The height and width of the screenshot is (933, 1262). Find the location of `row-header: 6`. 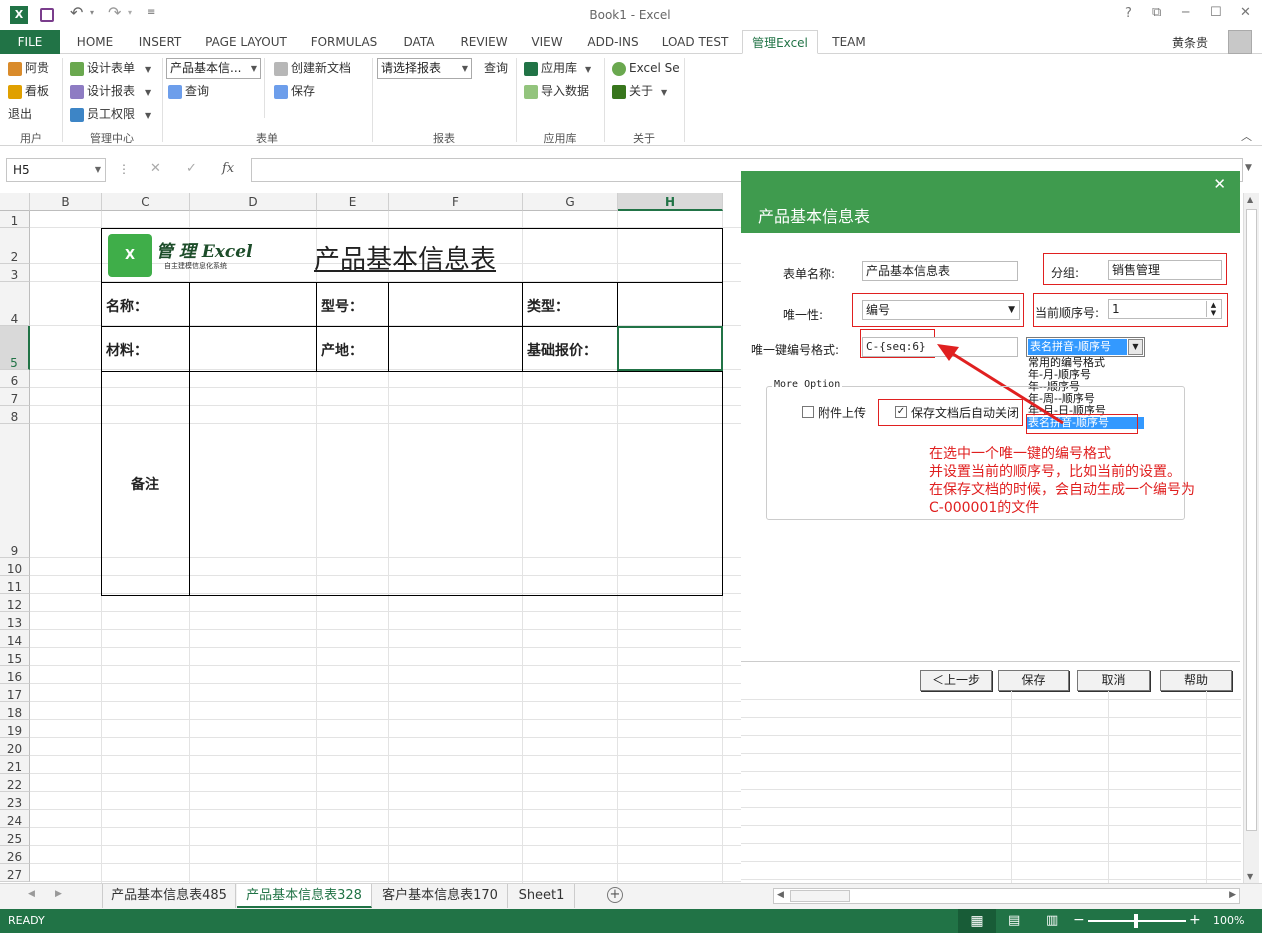

row-header: 6 is located at coordinates (15, 379).